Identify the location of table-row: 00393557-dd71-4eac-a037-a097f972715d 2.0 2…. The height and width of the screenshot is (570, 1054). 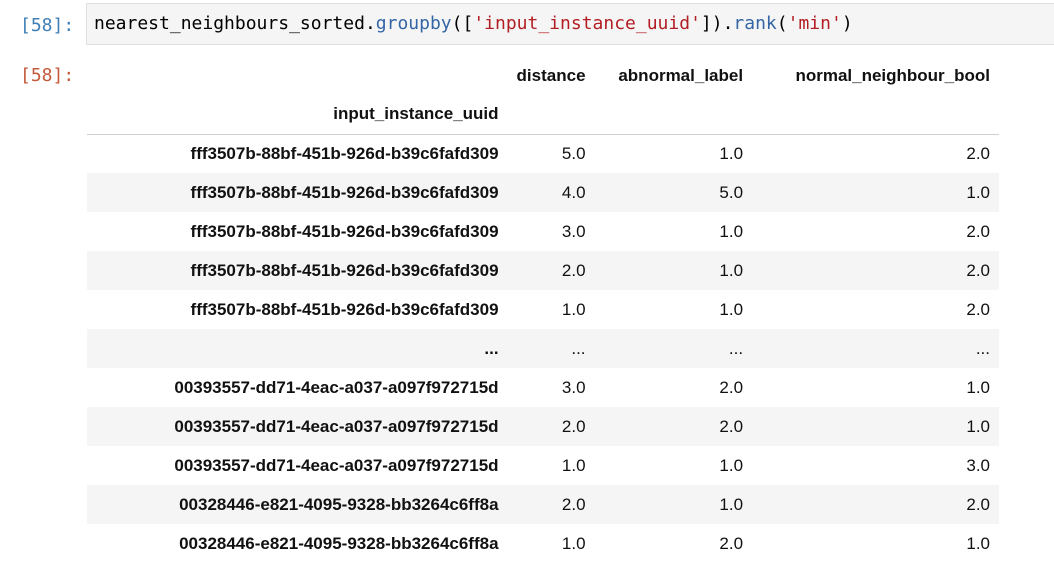
(543, 426).